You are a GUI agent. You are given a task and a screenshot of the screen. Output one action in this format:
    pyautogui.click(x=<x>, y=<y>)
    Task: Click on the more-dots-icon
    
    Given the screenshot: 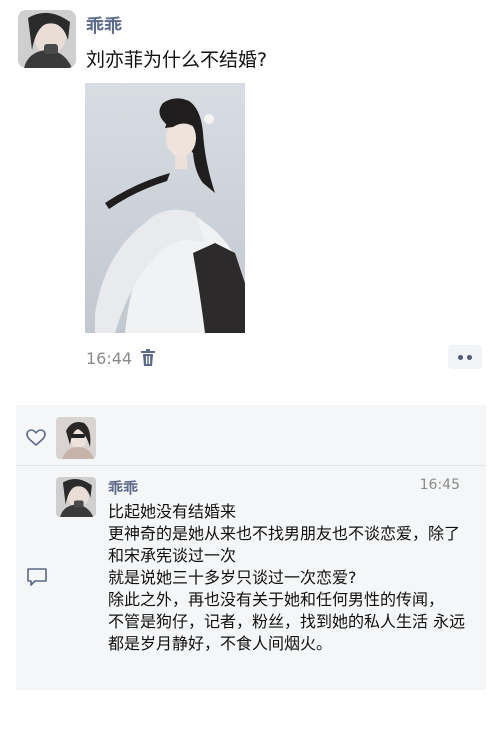 What is the action you would take?
    pyautogui.click(x=465, y=357)
    